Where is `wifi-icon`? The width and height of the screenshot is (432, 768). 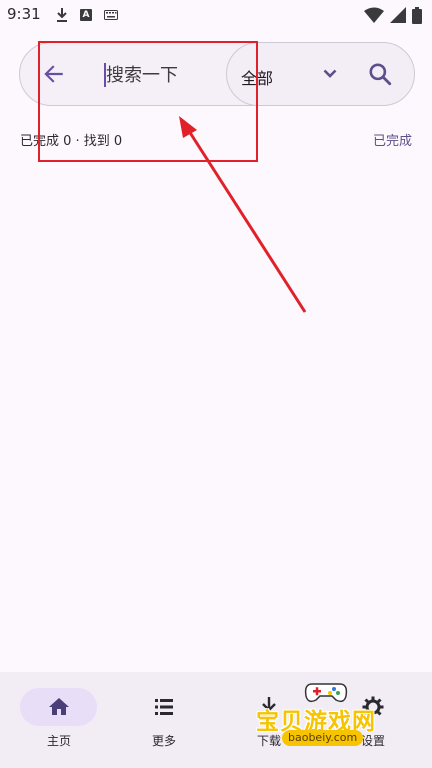 wifi-icon is located at coordinates (374, 15).